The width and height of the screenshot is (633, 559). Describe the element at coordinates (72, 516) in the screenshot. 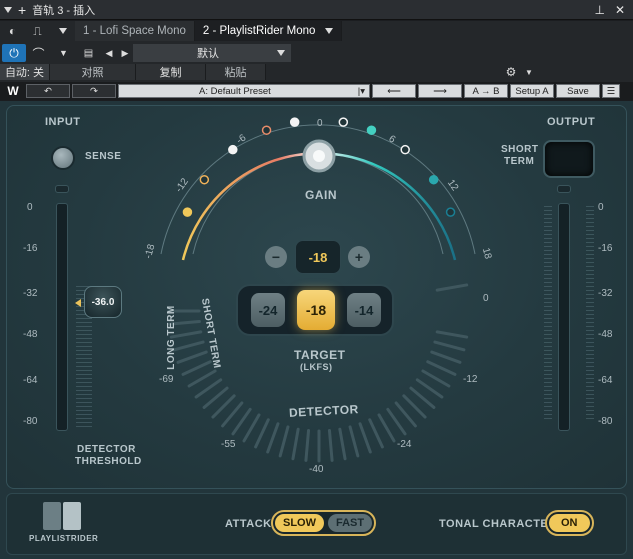

I see `logo-block-right` at that location.